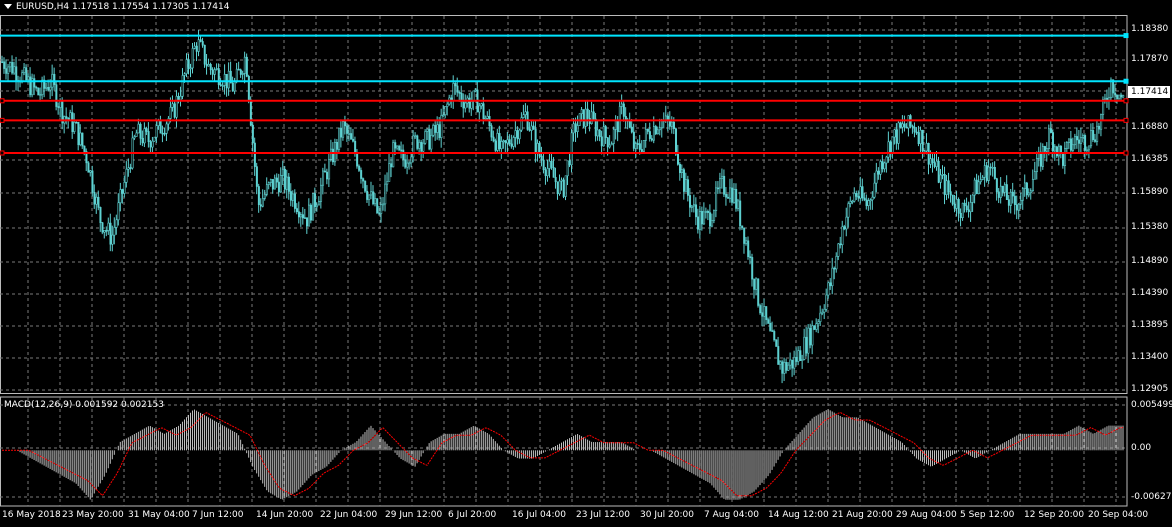 The height and width of the screenshot is (527, 1172). Describe the element at coordinates (731, 515) in the screenshot. I see `time-tick-label: 7 Aug 04:00` at that location.